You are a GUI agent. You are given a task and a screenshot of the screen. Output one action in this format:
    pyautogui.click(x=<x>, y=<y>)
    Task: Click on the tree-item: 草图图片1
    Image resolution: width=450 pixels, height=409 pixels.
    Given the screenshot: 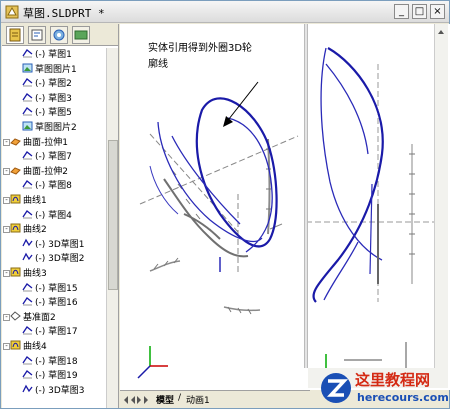 What is the action you would take?
    pyautogui.click(x=49, y=69)
    